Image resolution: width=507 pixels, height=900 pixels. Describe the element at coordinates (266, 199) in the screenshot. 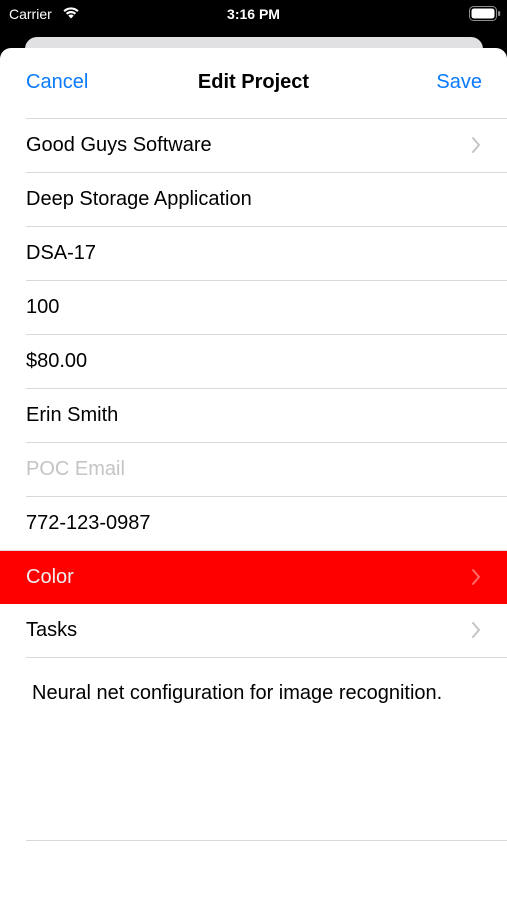

I see `project-name-field: Deep Storage Application` at that location.